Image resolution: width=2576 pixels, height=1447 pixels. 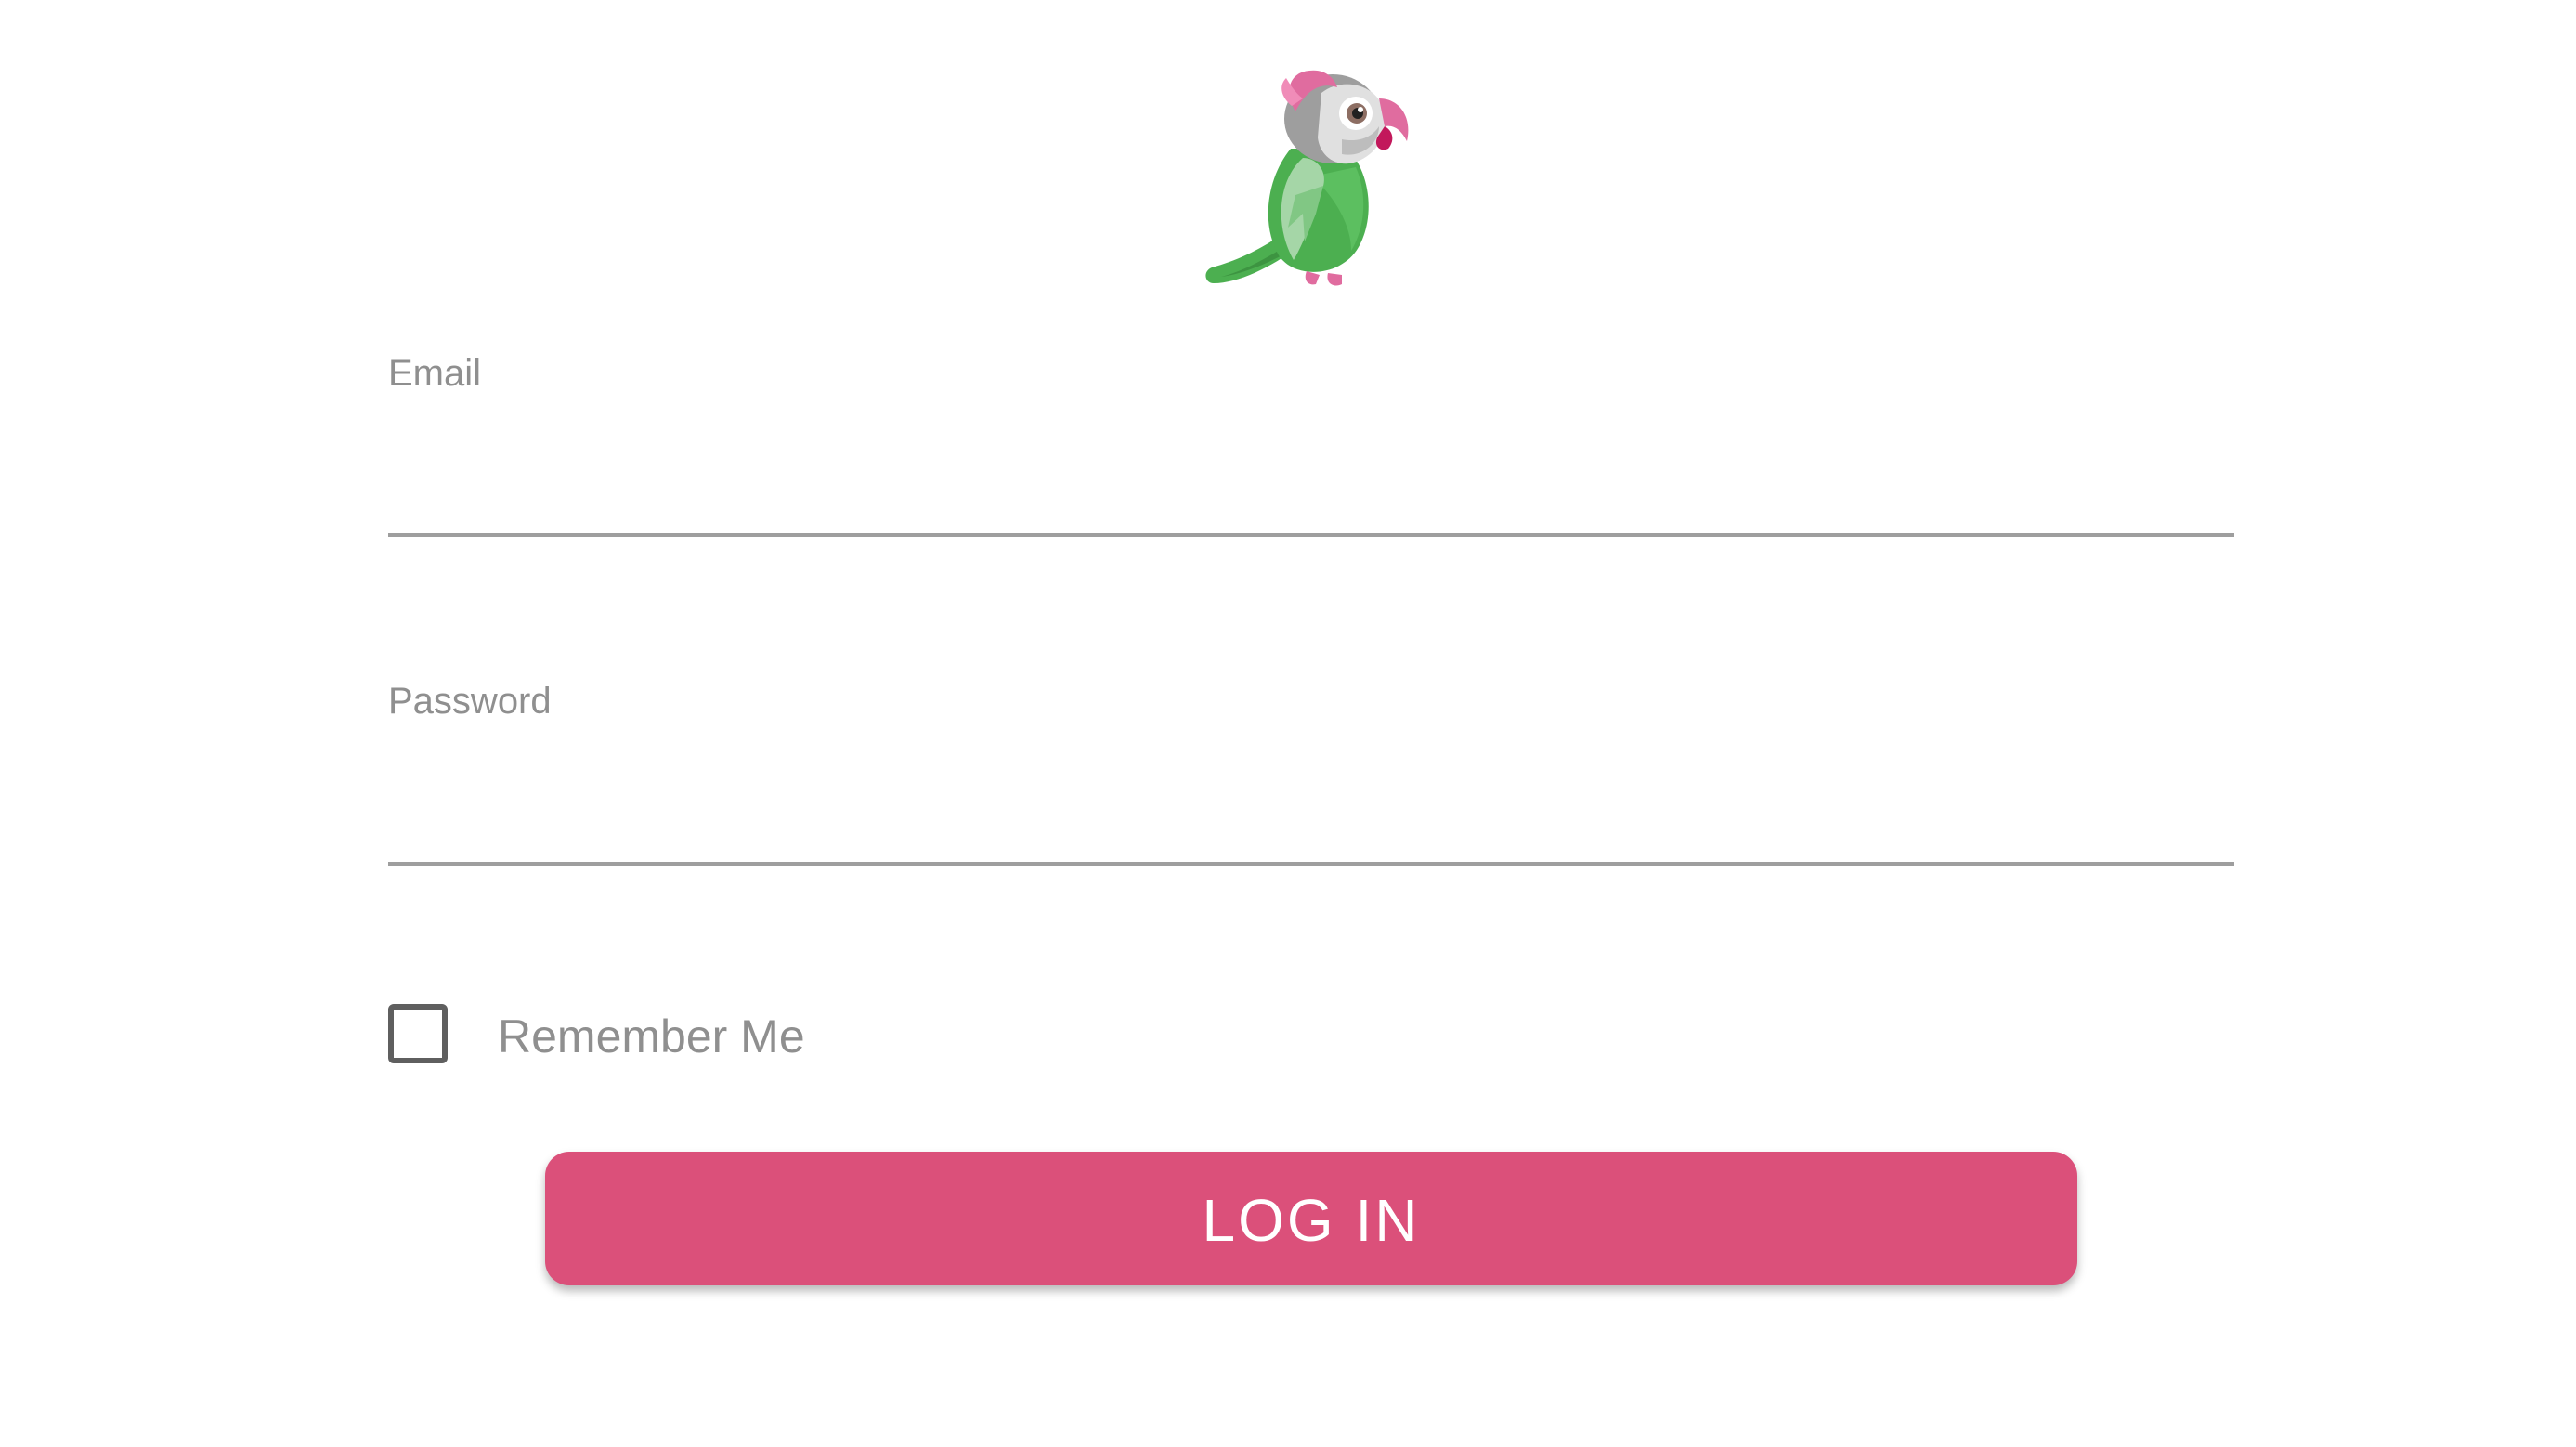 What do you see at coordinates (1311, 833) in the screenshot?
I see `password-field` at bounding box center [1311, 833].